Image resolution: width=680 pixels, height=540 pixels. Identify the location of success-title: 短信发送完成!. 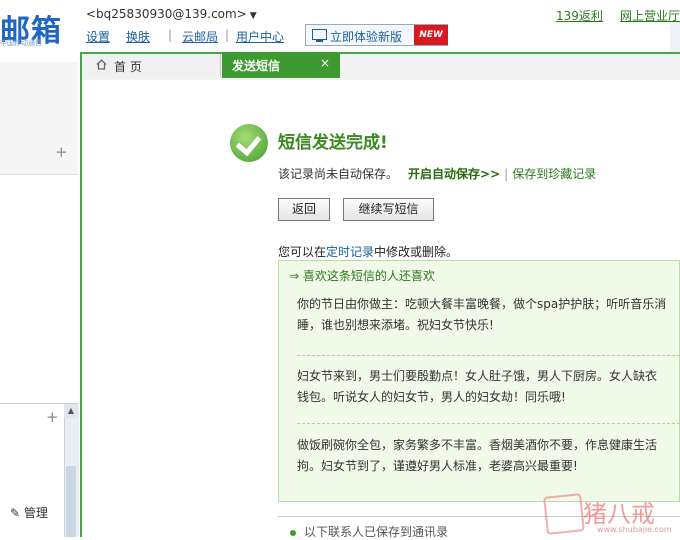
(333, 143).